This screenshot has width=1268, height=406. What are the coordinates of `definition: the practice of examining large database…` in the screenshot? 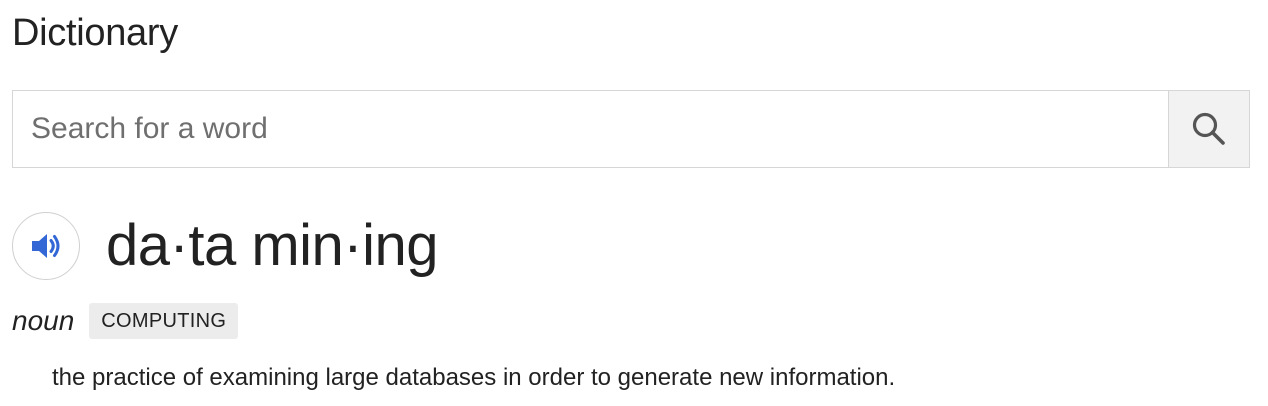 It's located at (474, 377).